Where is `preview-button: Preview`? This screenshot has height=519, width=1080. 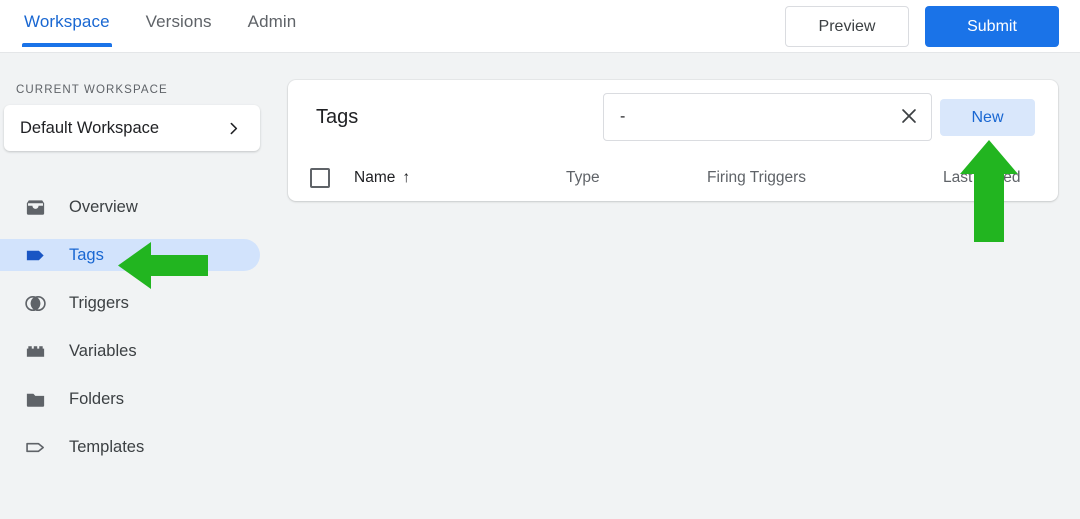
preview-button: Preview is located at coordinates (847, 26).